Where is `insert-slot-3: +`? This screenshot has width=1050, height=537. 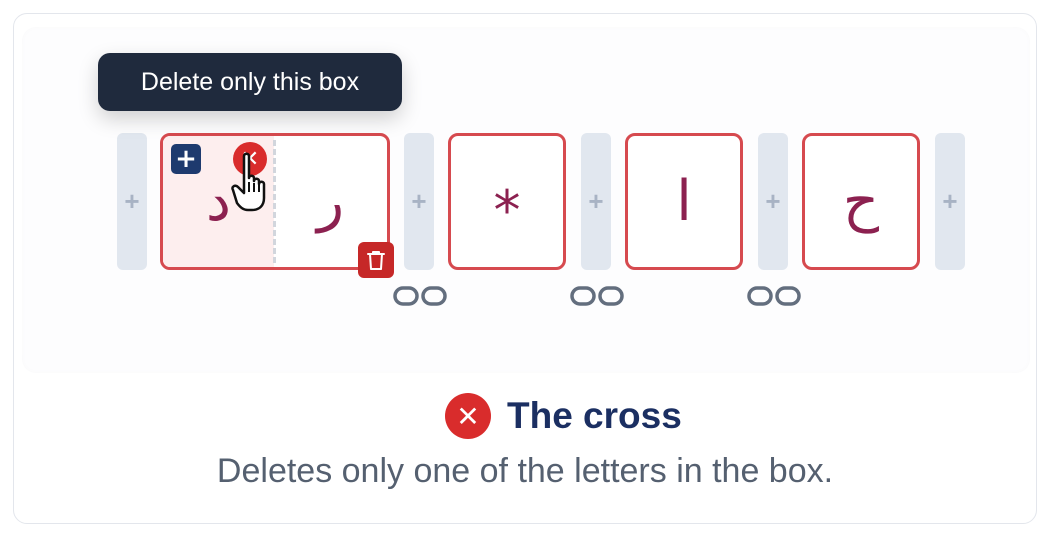 insert-slot-3: + is located at coordinates (596, 201).